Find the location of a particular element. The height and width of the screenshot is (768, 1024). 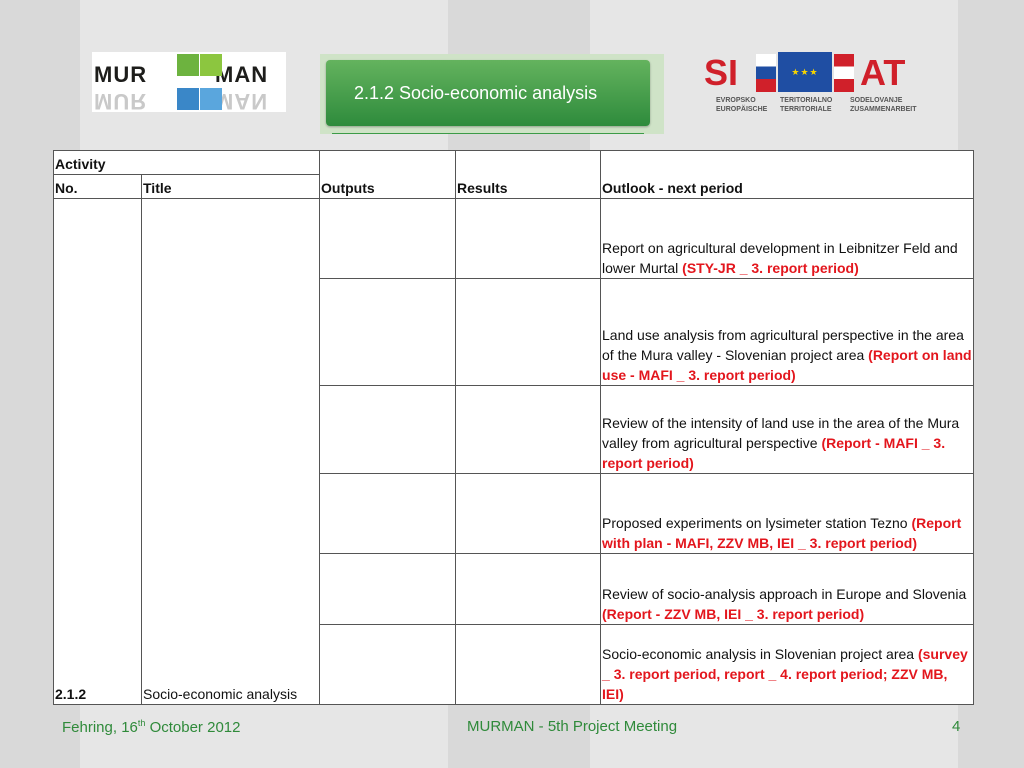

header-outputs: Outputs is located at coordinates (388, 174).